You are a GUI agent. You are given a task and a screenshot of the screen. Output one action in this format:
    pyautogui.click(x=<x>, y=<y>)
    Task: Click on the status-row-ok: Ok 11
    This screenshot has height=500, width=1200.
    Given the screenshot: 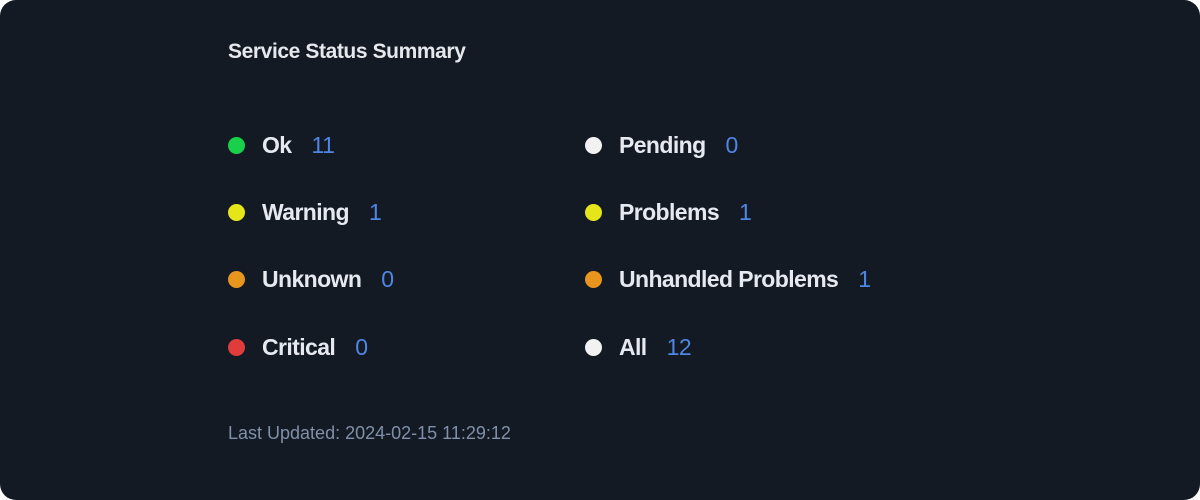 What is the action you would take?
    pyautogui.click(x=281, y=145)
    